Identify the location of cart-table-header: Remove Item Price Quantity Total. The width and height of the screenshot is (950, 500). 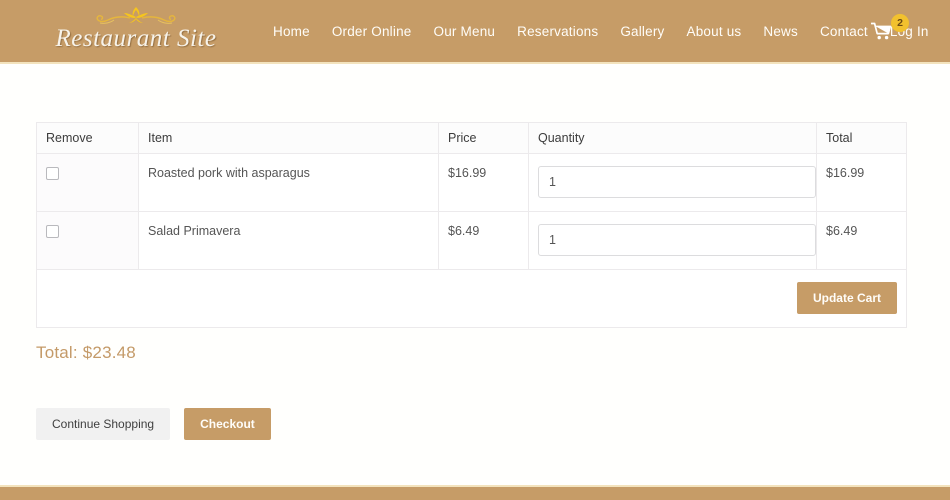
(471, 138).